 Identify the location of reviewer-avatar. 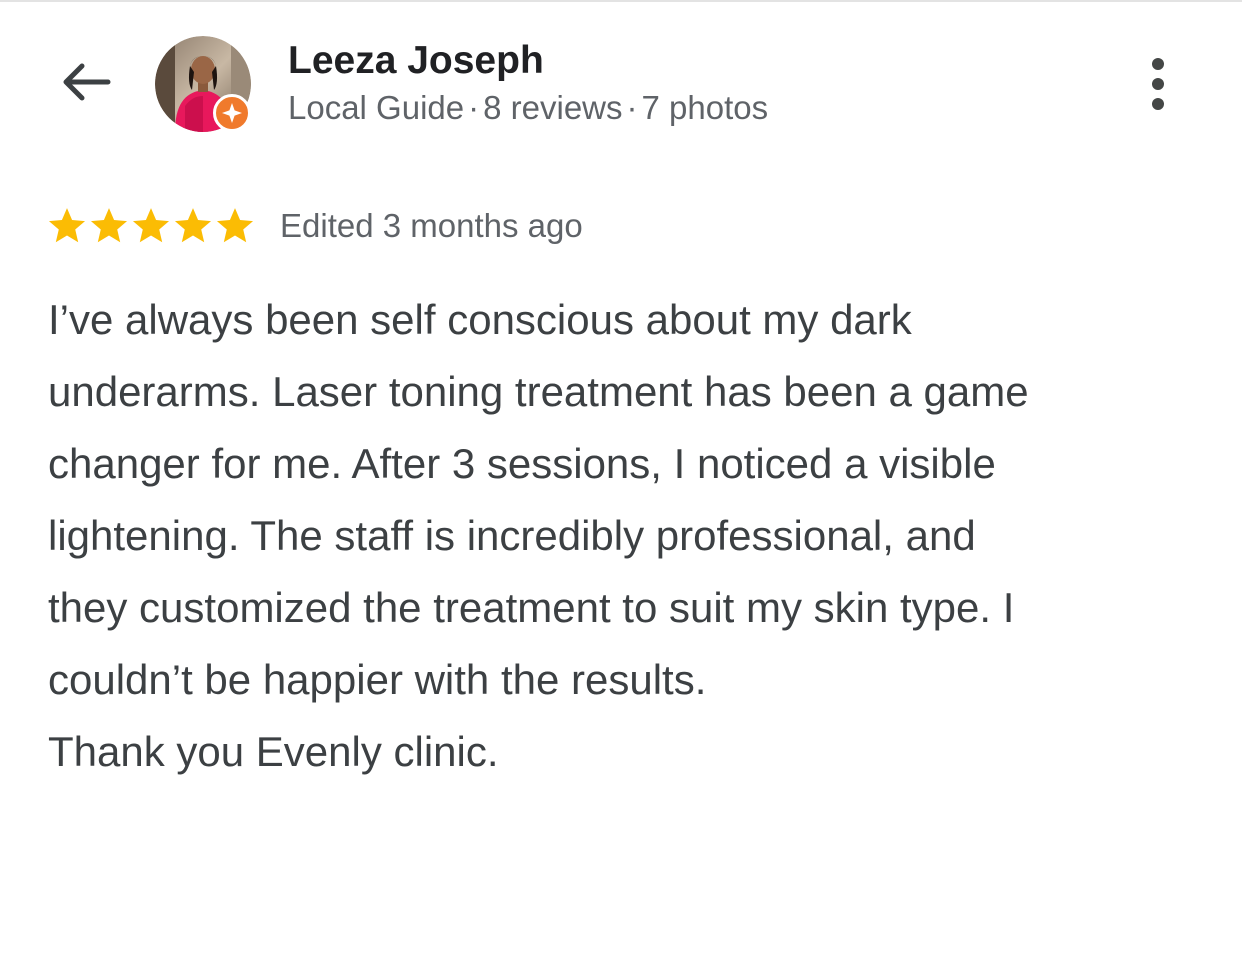
(203, 84).